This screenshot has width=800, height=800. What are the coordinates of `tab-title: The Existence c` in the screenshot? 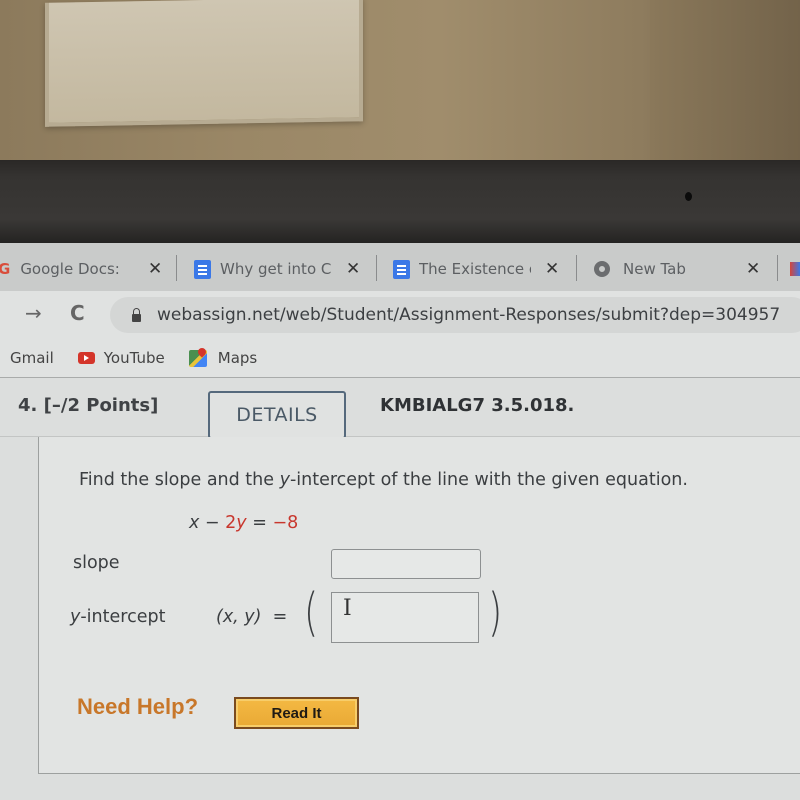 It's located at (475, 269).